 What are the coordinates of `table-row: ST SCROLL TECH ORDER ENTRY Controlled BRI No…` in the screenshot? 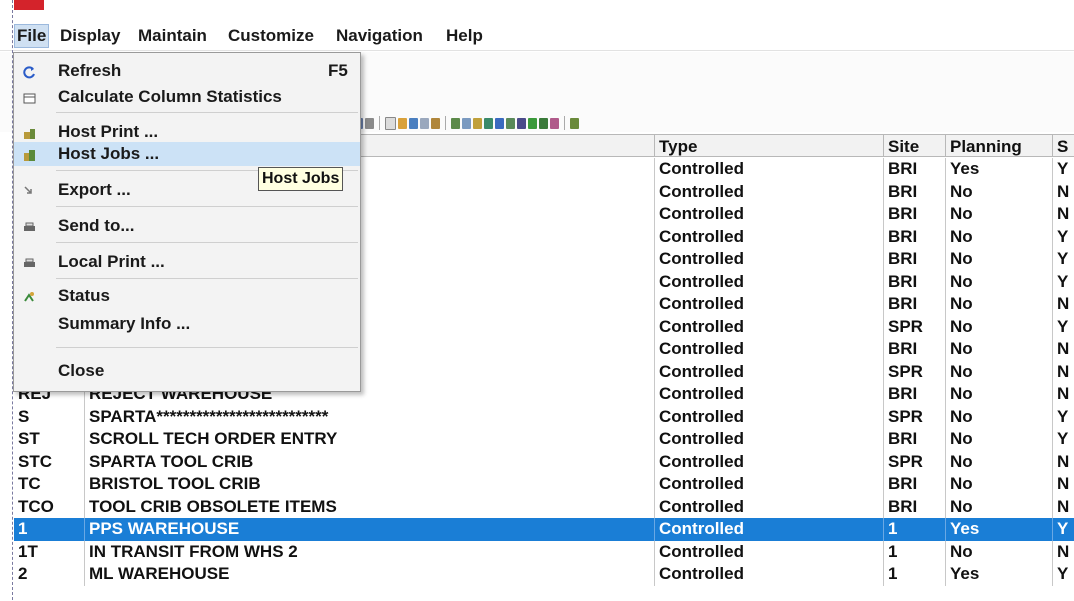 It's located at (544, 439).